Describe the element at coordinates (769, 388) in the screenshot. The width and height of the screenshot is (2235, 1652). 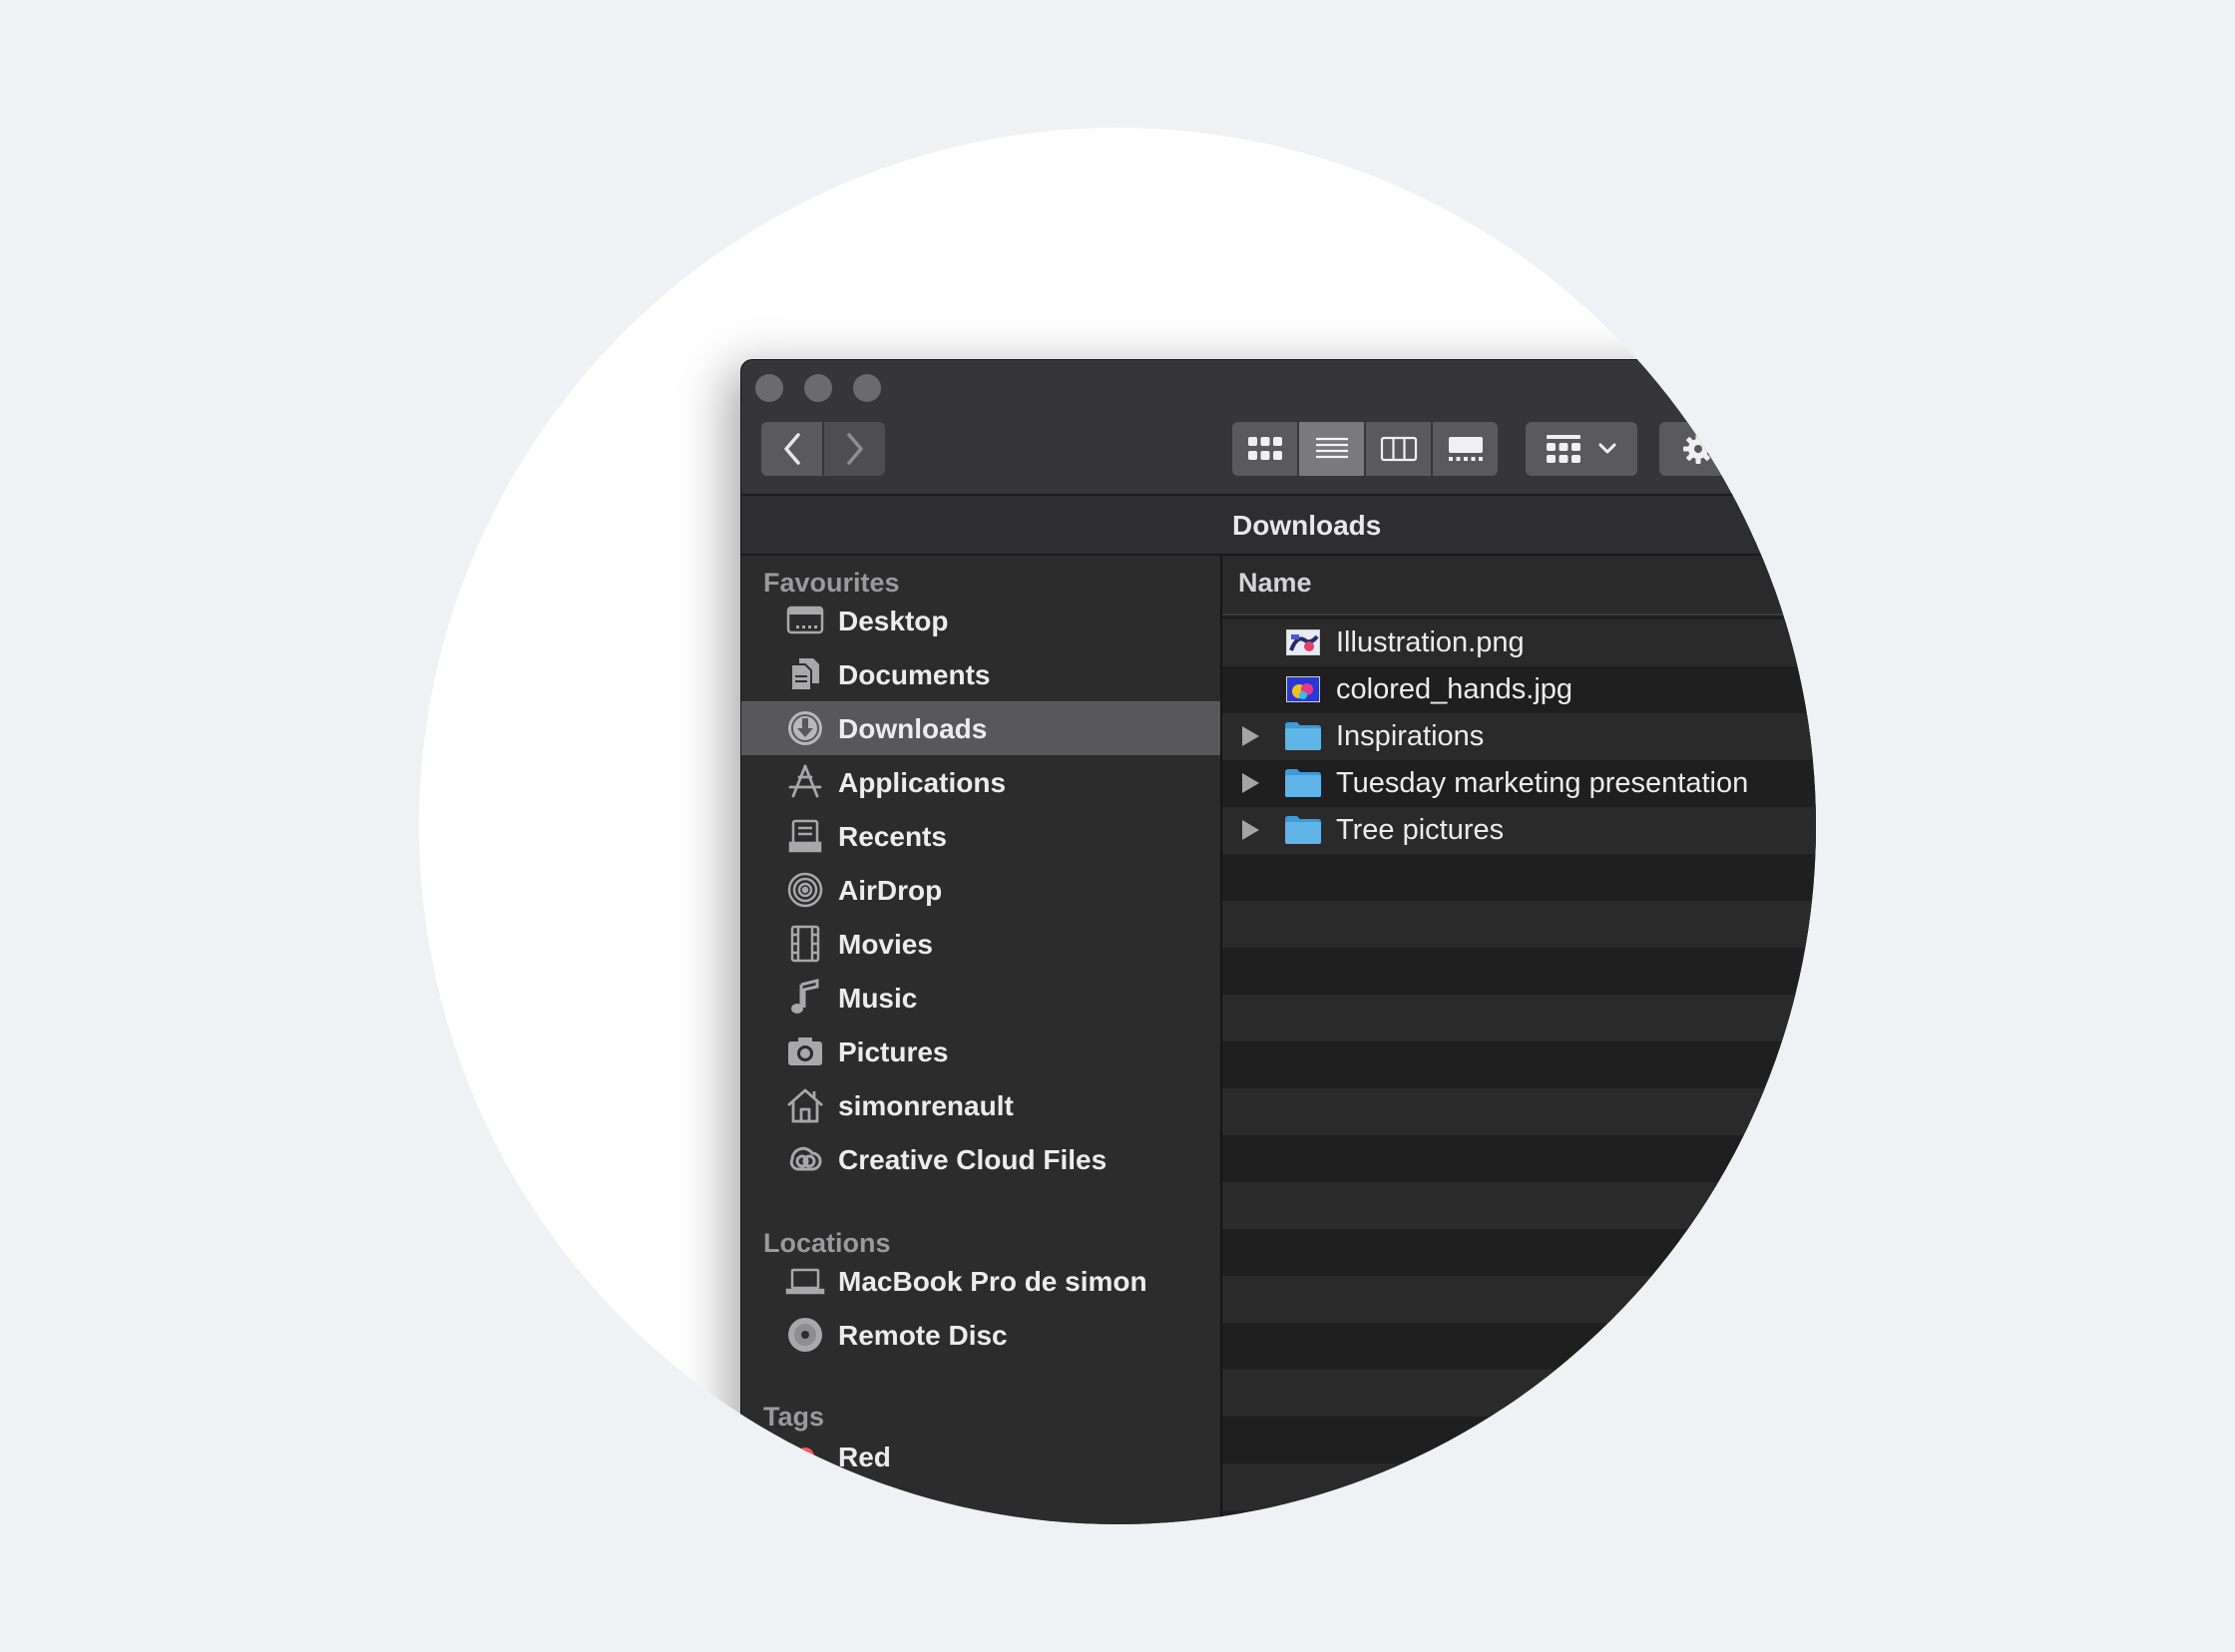
I see `close-window-button` at that location.